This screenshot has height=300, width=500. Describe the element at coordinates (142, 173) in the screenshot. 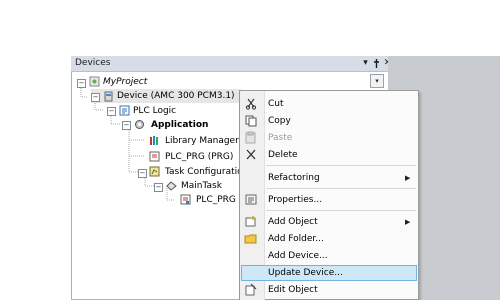

I see `expander-task-configuration: −` at that location.